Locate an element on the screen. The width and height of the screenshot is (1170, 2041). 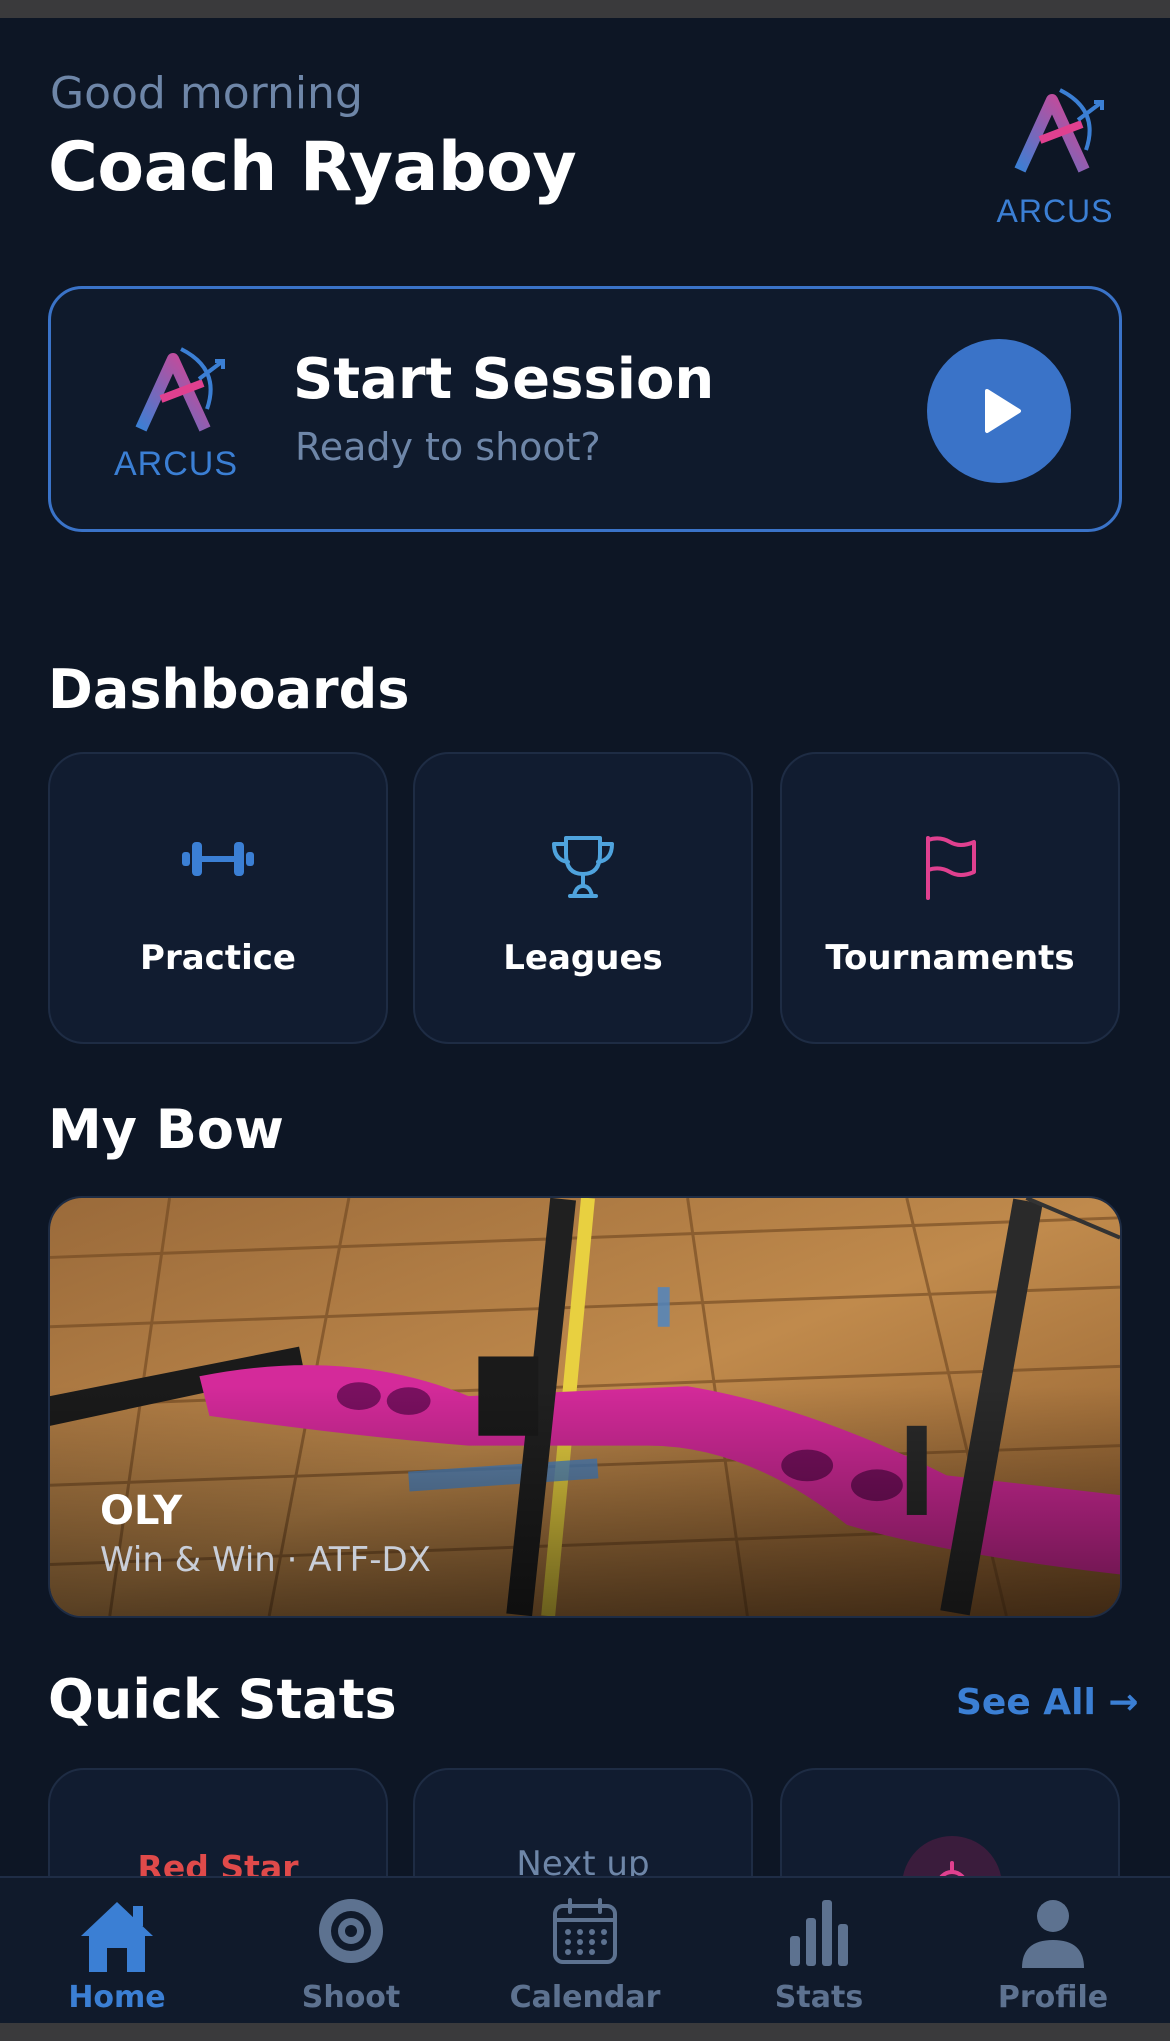
target-icon is located at coordinates (351, 1931).